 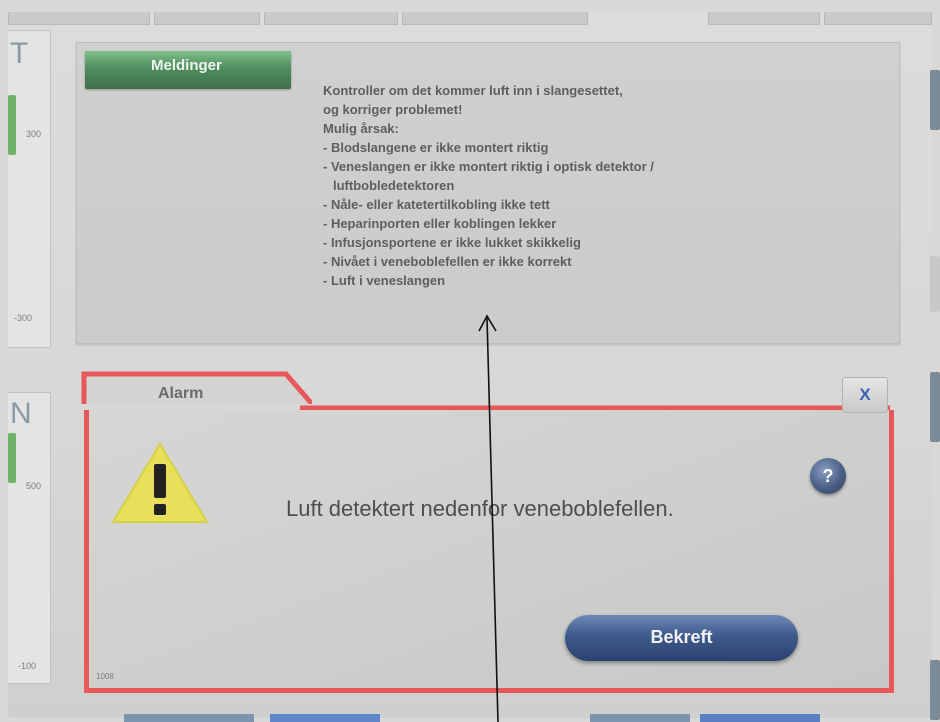 What do you see at coordinates (34, 486) in the screenshot?
I see `gauge-scale-top: 500` at bounding box center [34, 486].